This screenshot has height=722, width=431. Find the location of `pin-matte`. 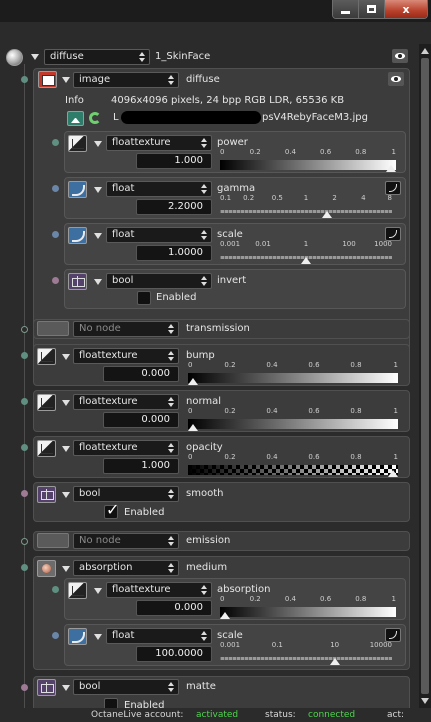

pin-matte is located at coordinates (24, 687).